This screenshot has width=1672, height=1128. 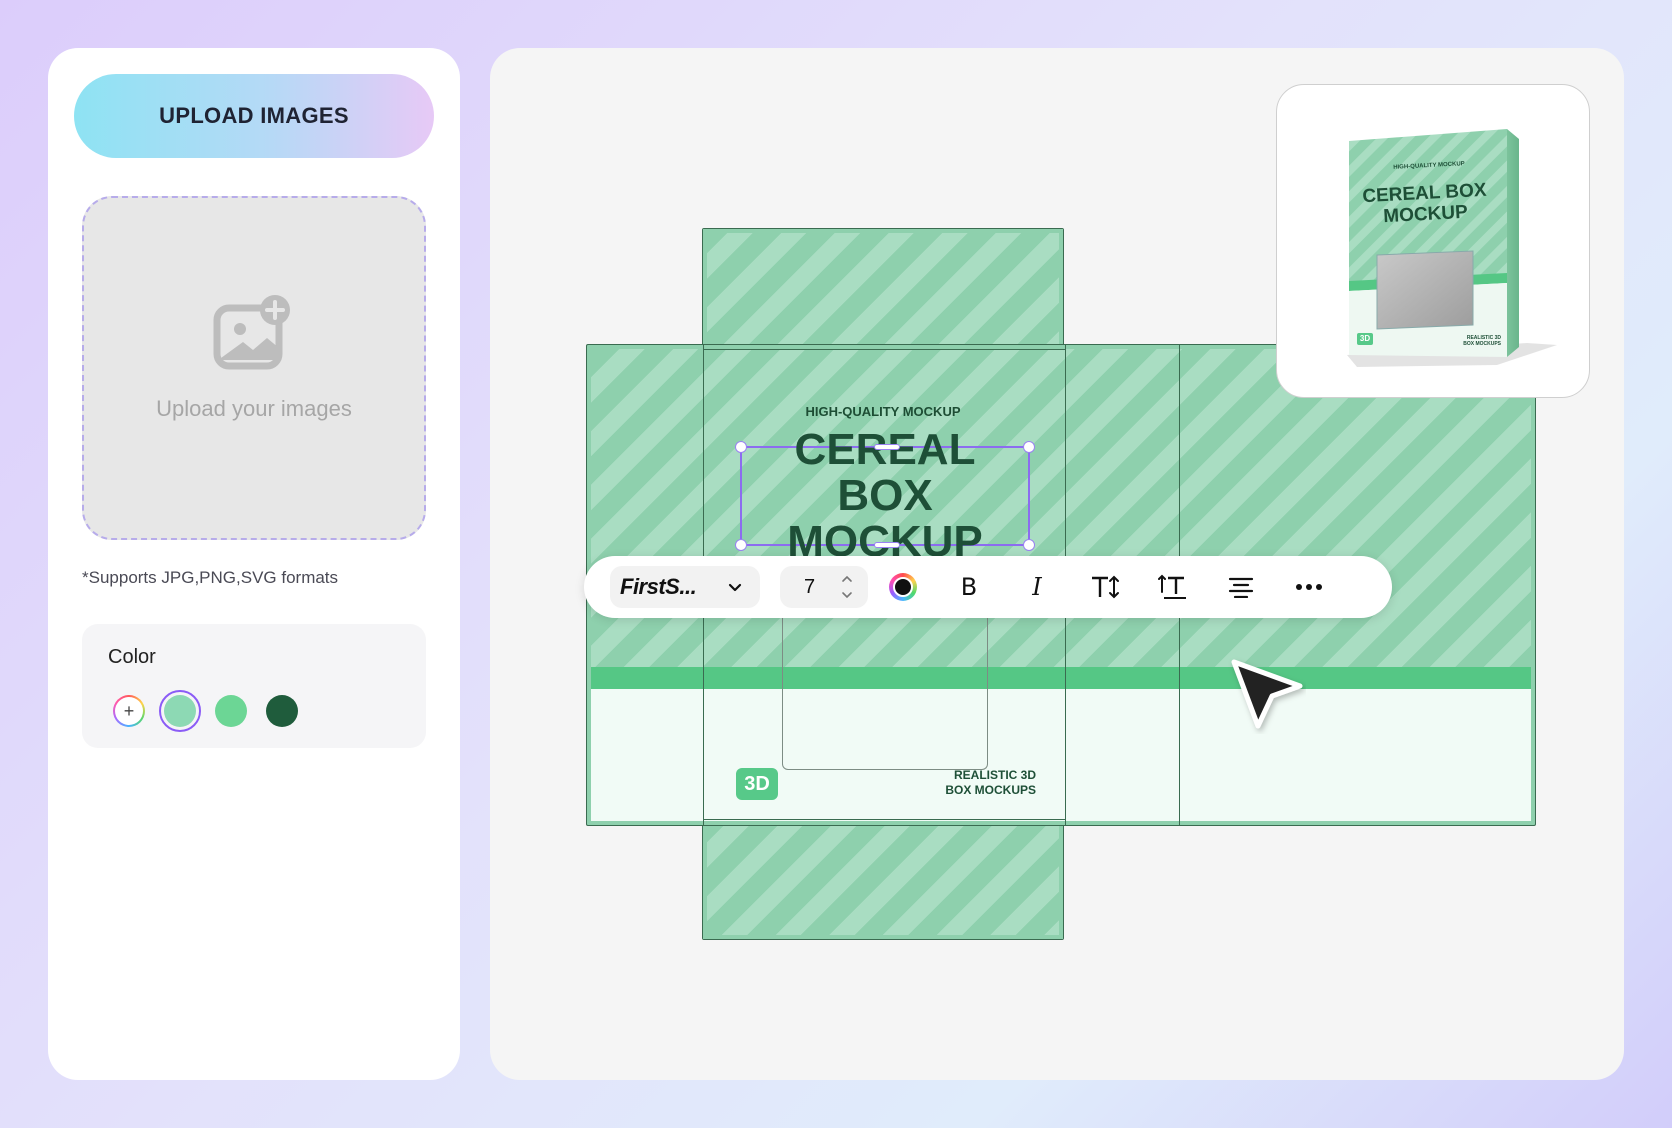 I want to click on color-swatch-green, so click(x=231, y=711).